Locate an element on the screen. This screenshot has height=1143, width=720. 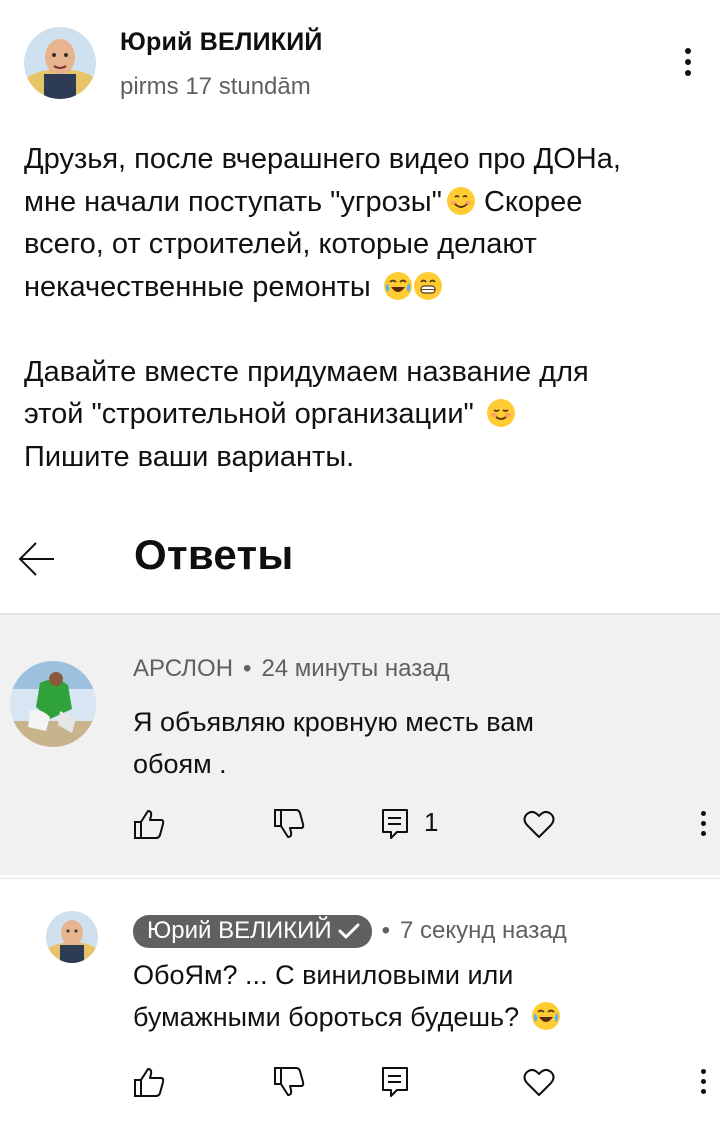
post-line-text: этой "строительной организации" is located at coordinates (249, 414).